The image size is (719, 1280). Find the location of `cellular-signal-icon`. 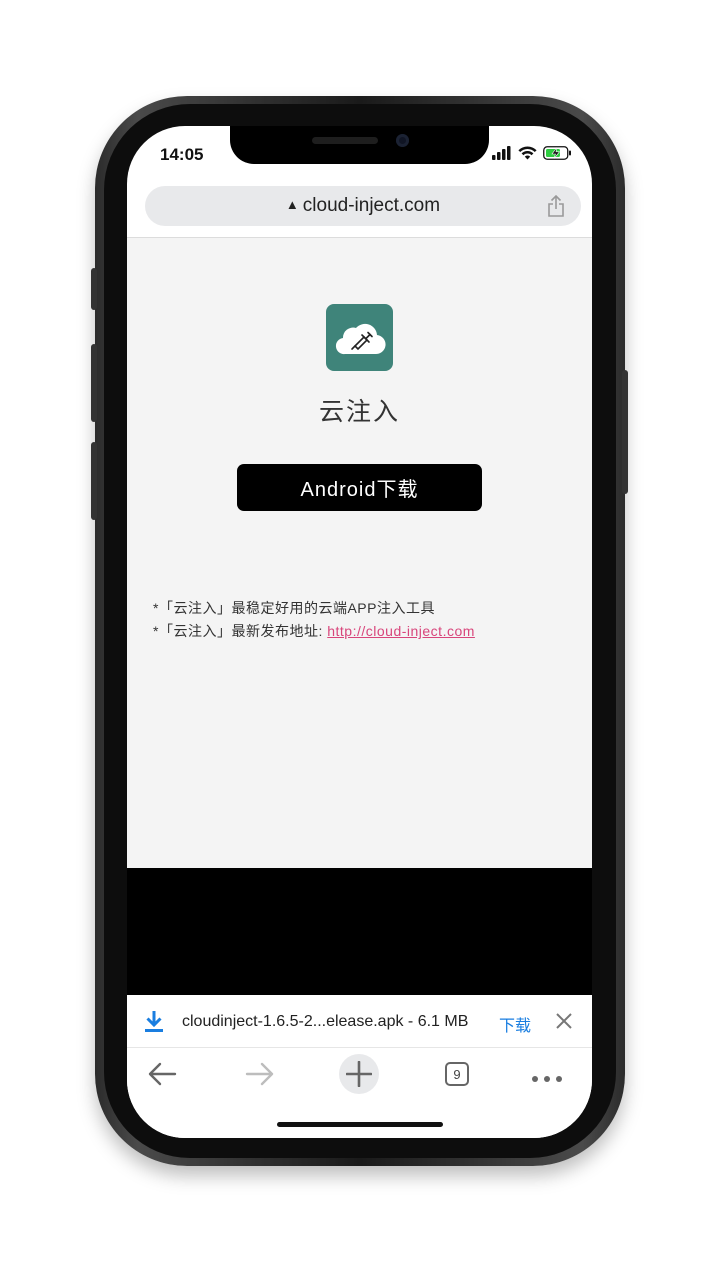

cellular-signal-icon is located at coordinates (502, 155).